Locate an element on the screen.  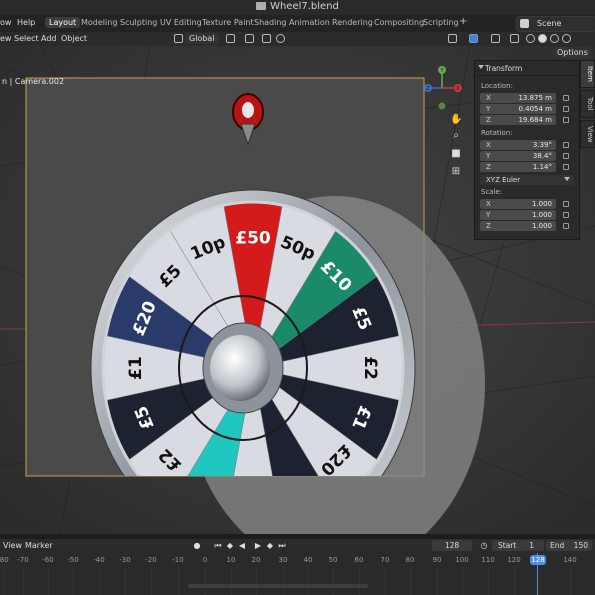
visibility-icon is located at coordinates (452, 38).